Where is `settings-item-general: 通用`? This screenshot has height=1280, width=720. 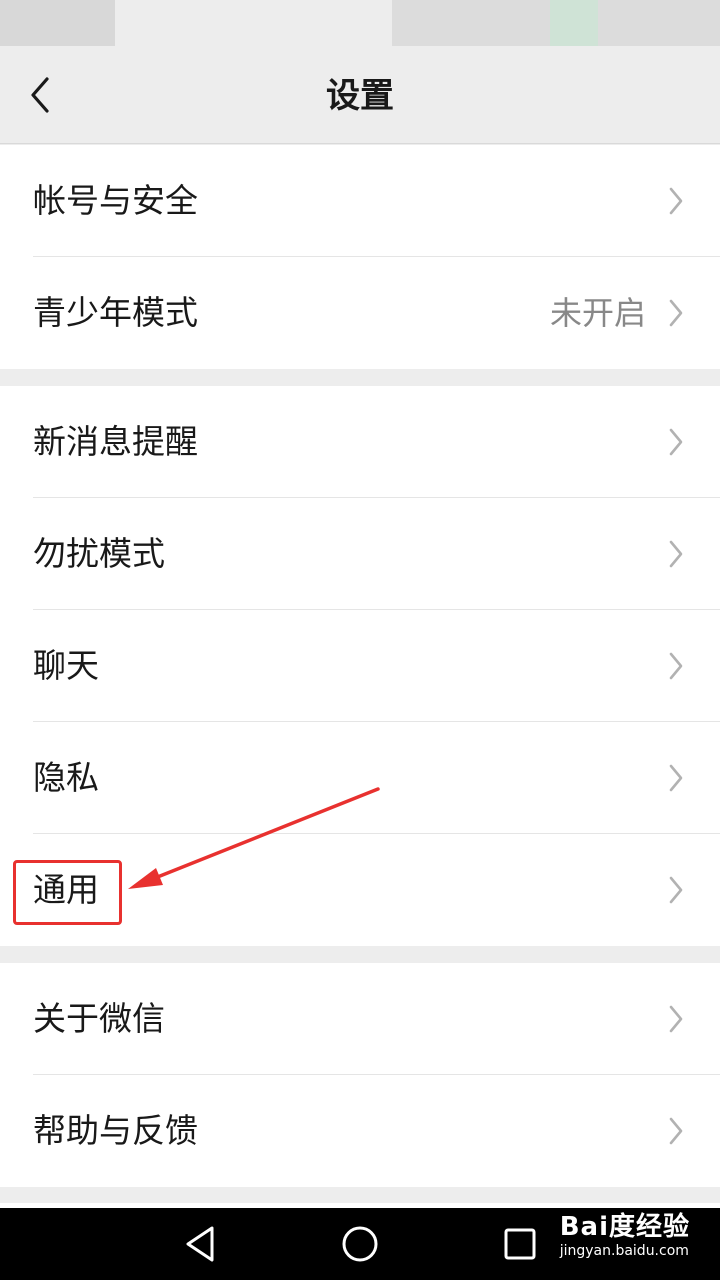
settings-item-general: 通用 is located at coordinates (360, 890).